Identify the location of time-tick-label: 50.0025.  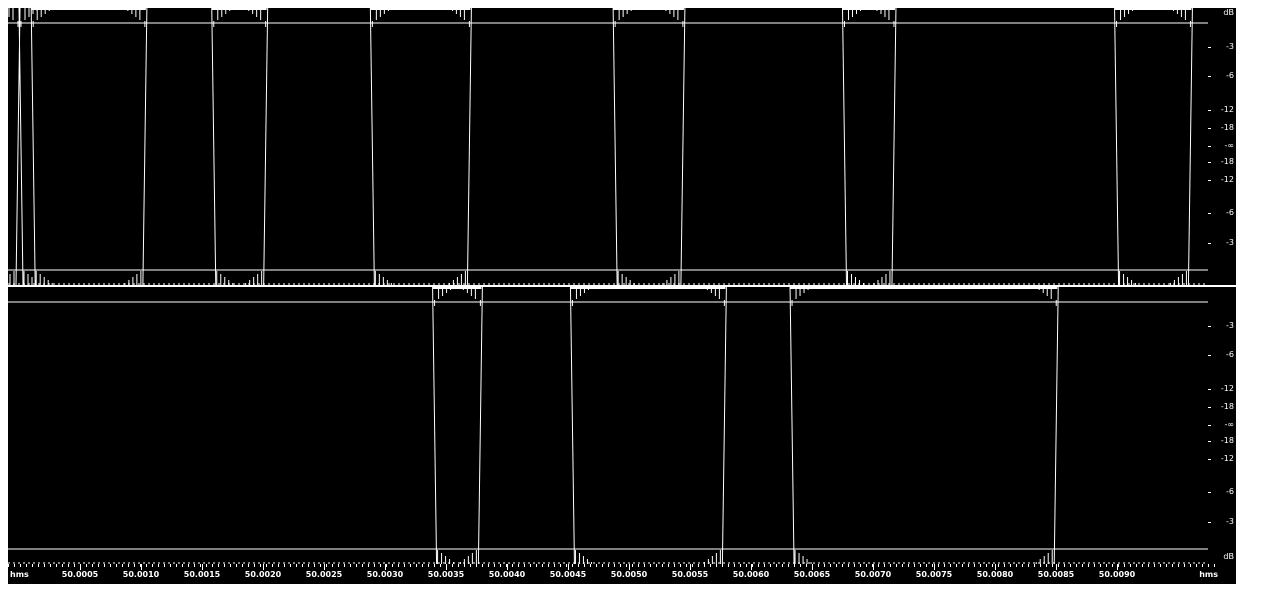
(324, 574).